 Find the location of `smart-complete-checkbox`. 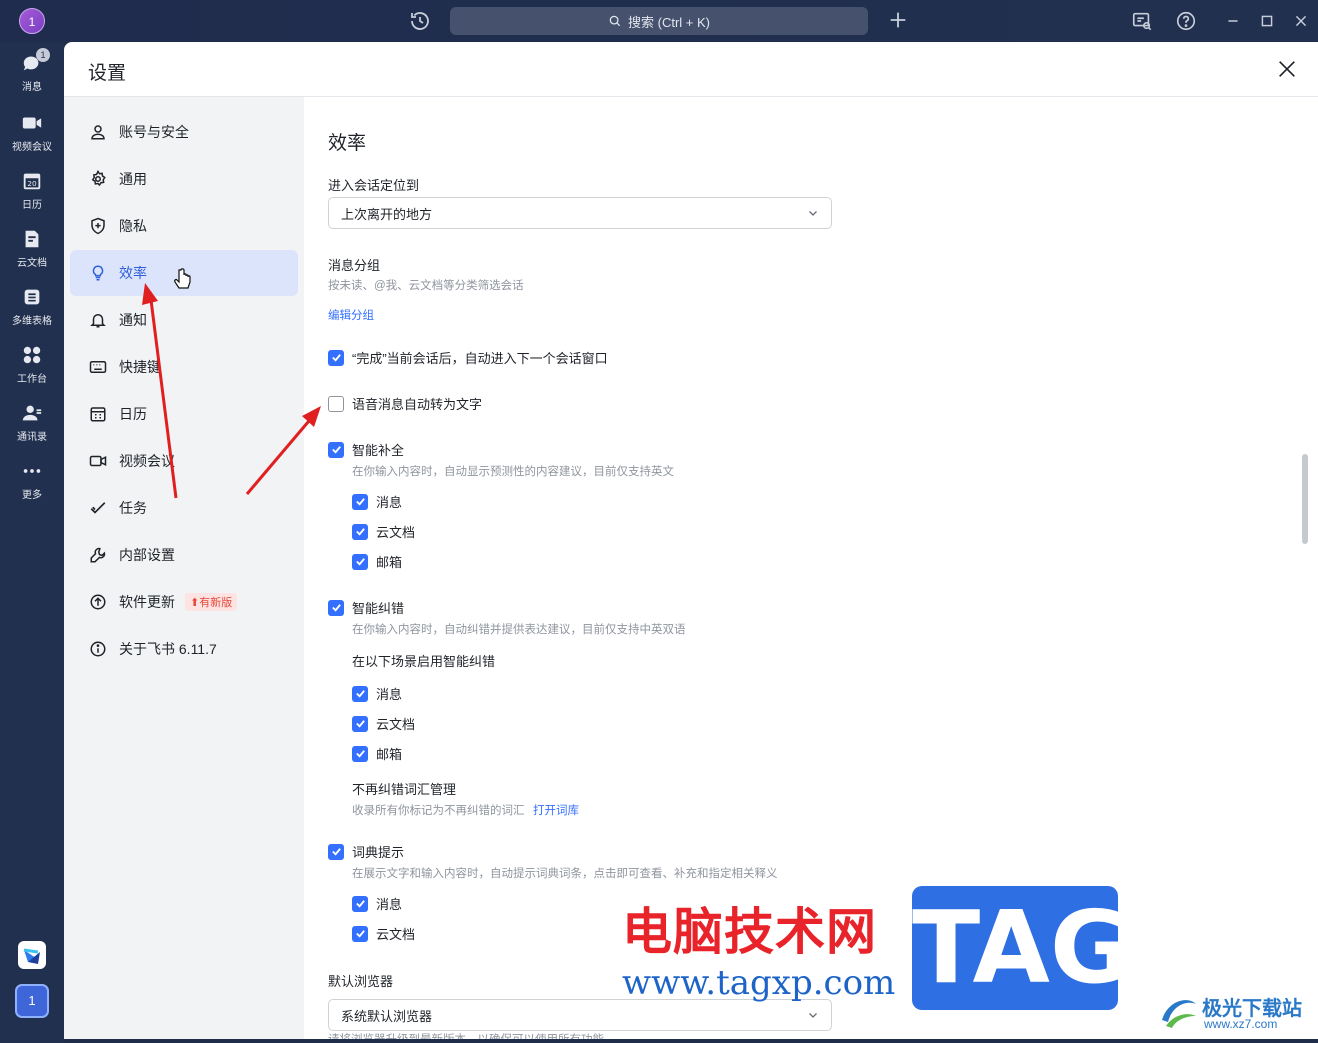

smart-complete-checkbox is located at coordinates (336, 449).